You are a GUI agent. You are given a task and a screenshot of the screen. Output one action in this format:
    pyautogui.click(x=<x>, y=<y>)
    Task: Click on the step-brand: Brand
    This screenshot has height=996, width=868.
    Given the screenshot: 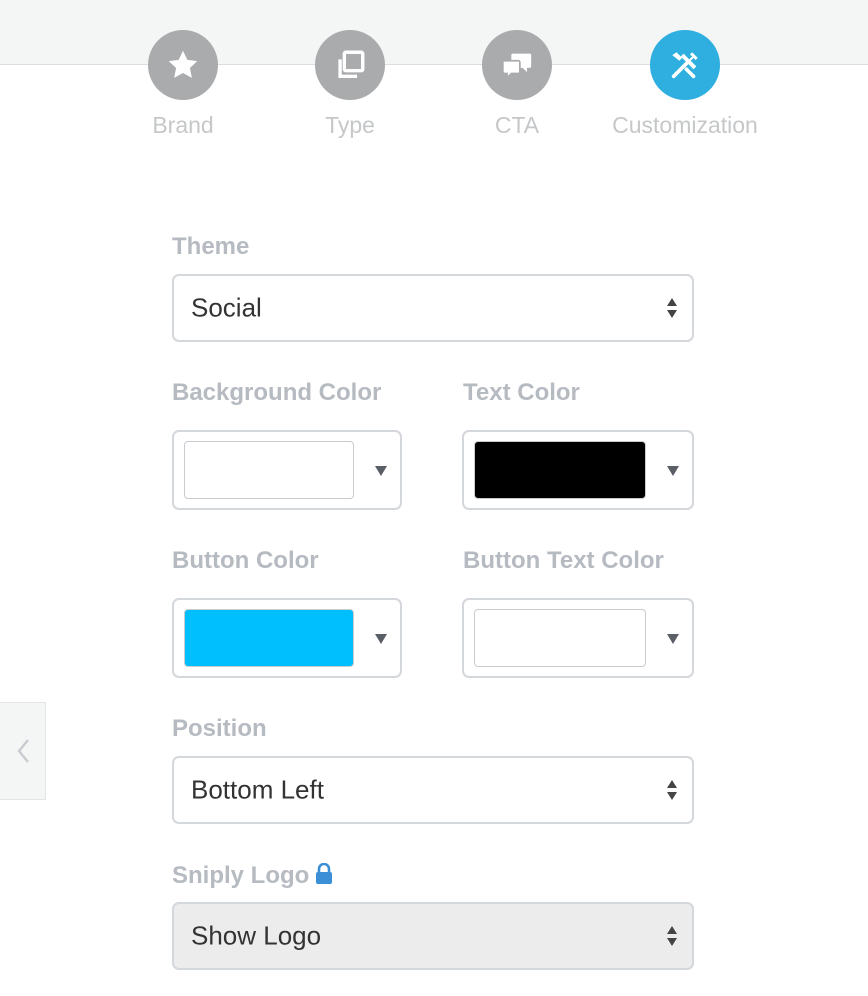 What is the action you would take?
    pyautogui.click(x=183, y=85)
    